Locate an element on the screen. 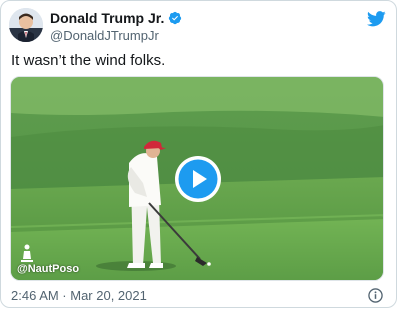  play-icon is located at coordinates (198, 179).